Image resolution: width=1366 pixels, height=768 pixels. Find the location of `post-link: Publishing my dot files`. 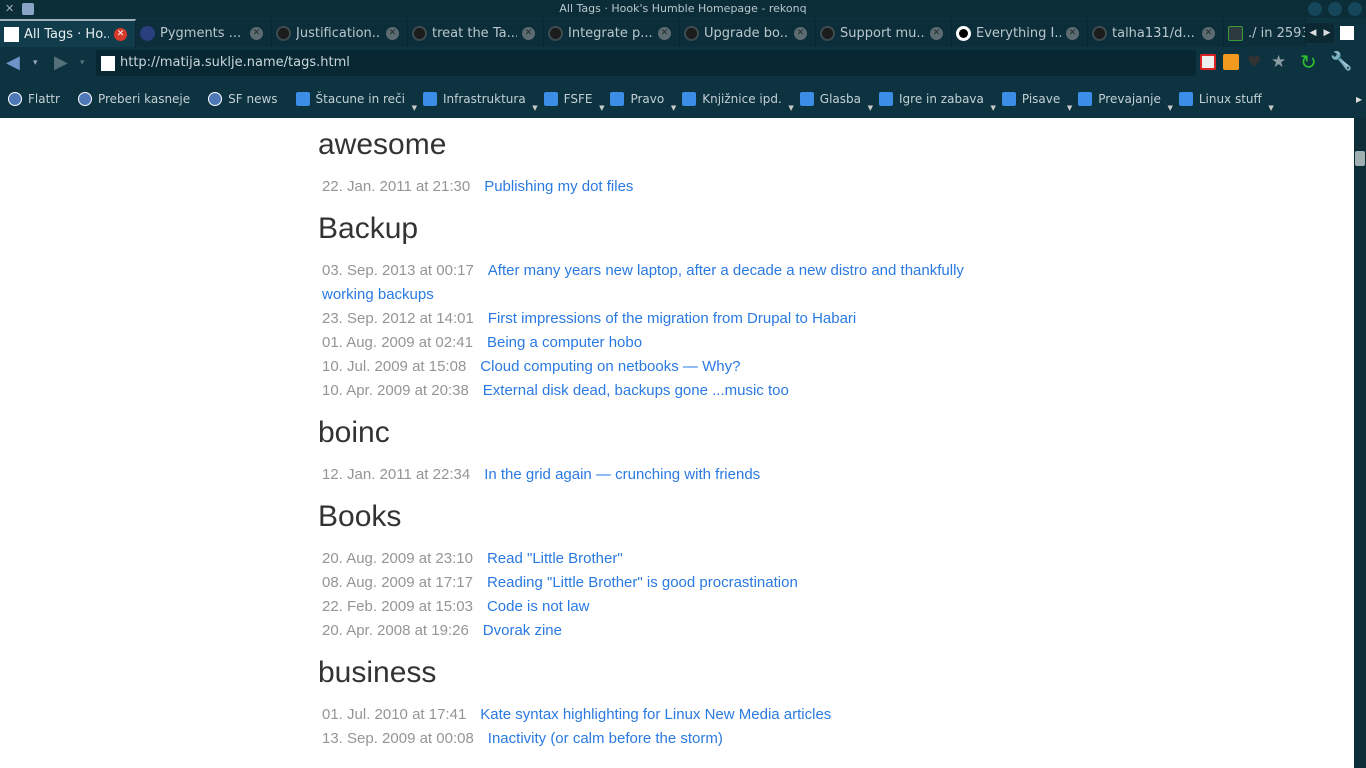

post-link: Publishing my dot files is located at coordinates (558, 186).